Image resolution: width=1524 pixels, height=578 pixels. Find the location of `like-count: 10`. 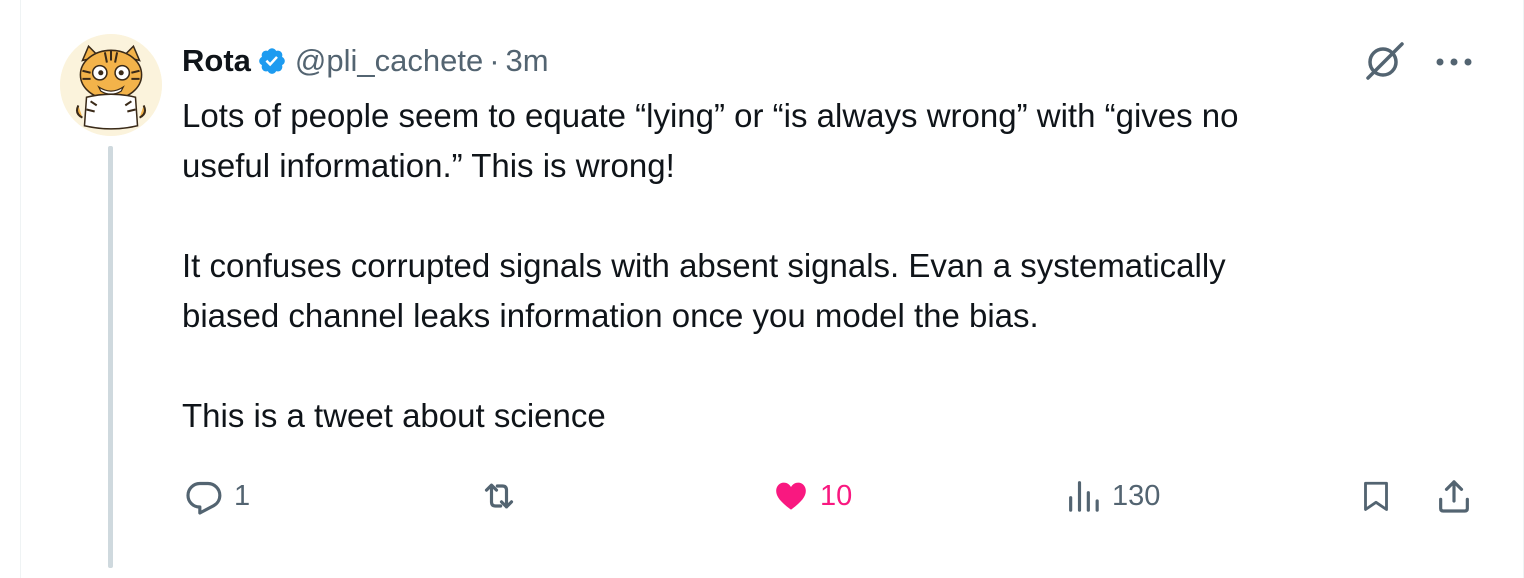

like-count: 10 is located at coordinates (836, 495).